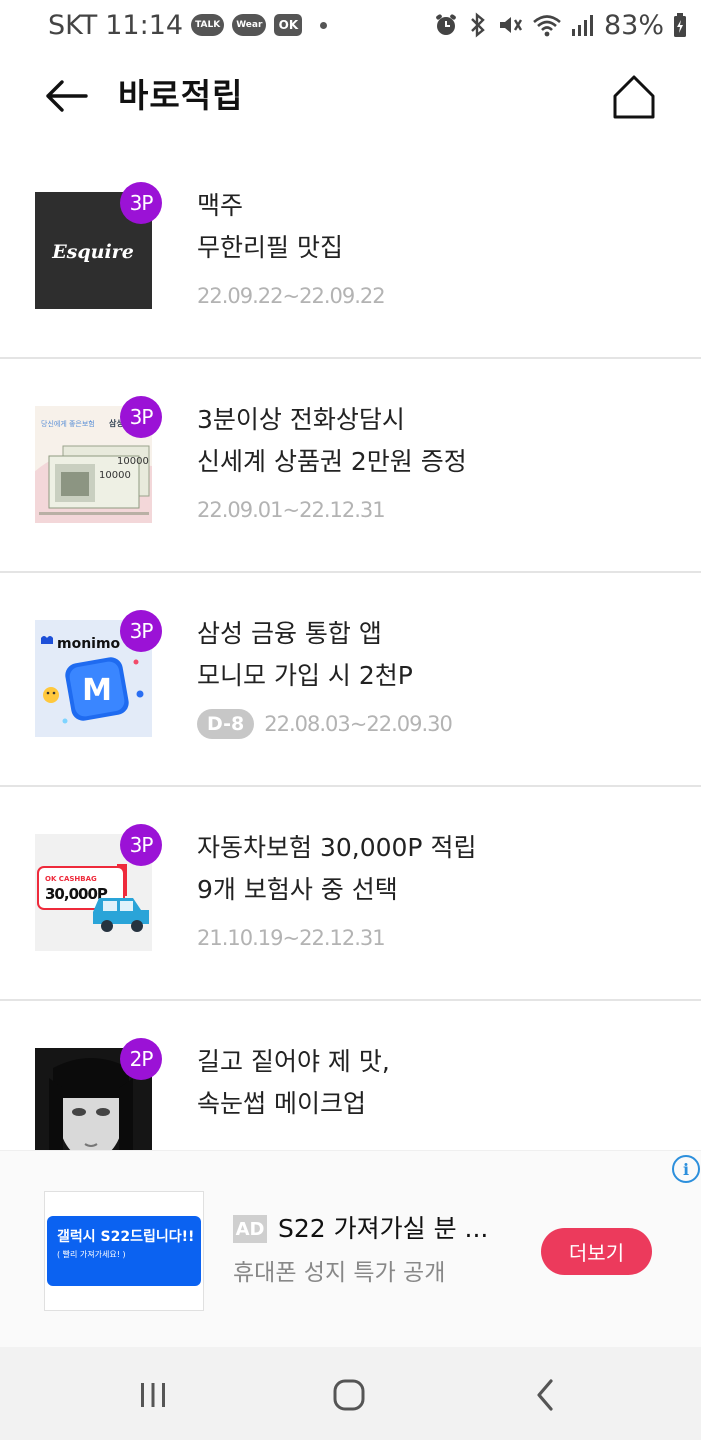  Describe the element at coordinates (73, 25) in the screenshot. I see `carrier: SKT` at that location.